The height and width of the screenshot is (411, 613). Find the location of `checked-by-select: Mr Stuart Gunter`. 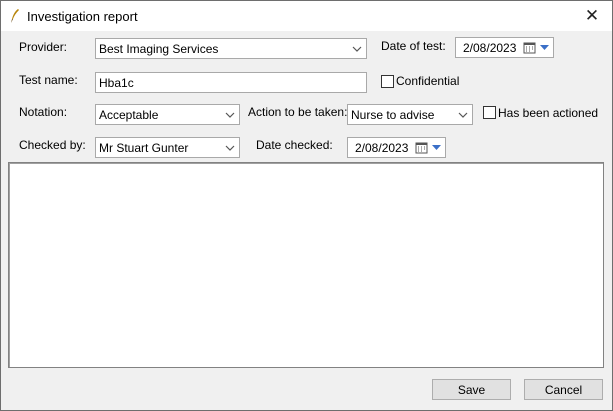

checked-by-select: Mr Stuart Gunter is located at coordinates (167, 147).